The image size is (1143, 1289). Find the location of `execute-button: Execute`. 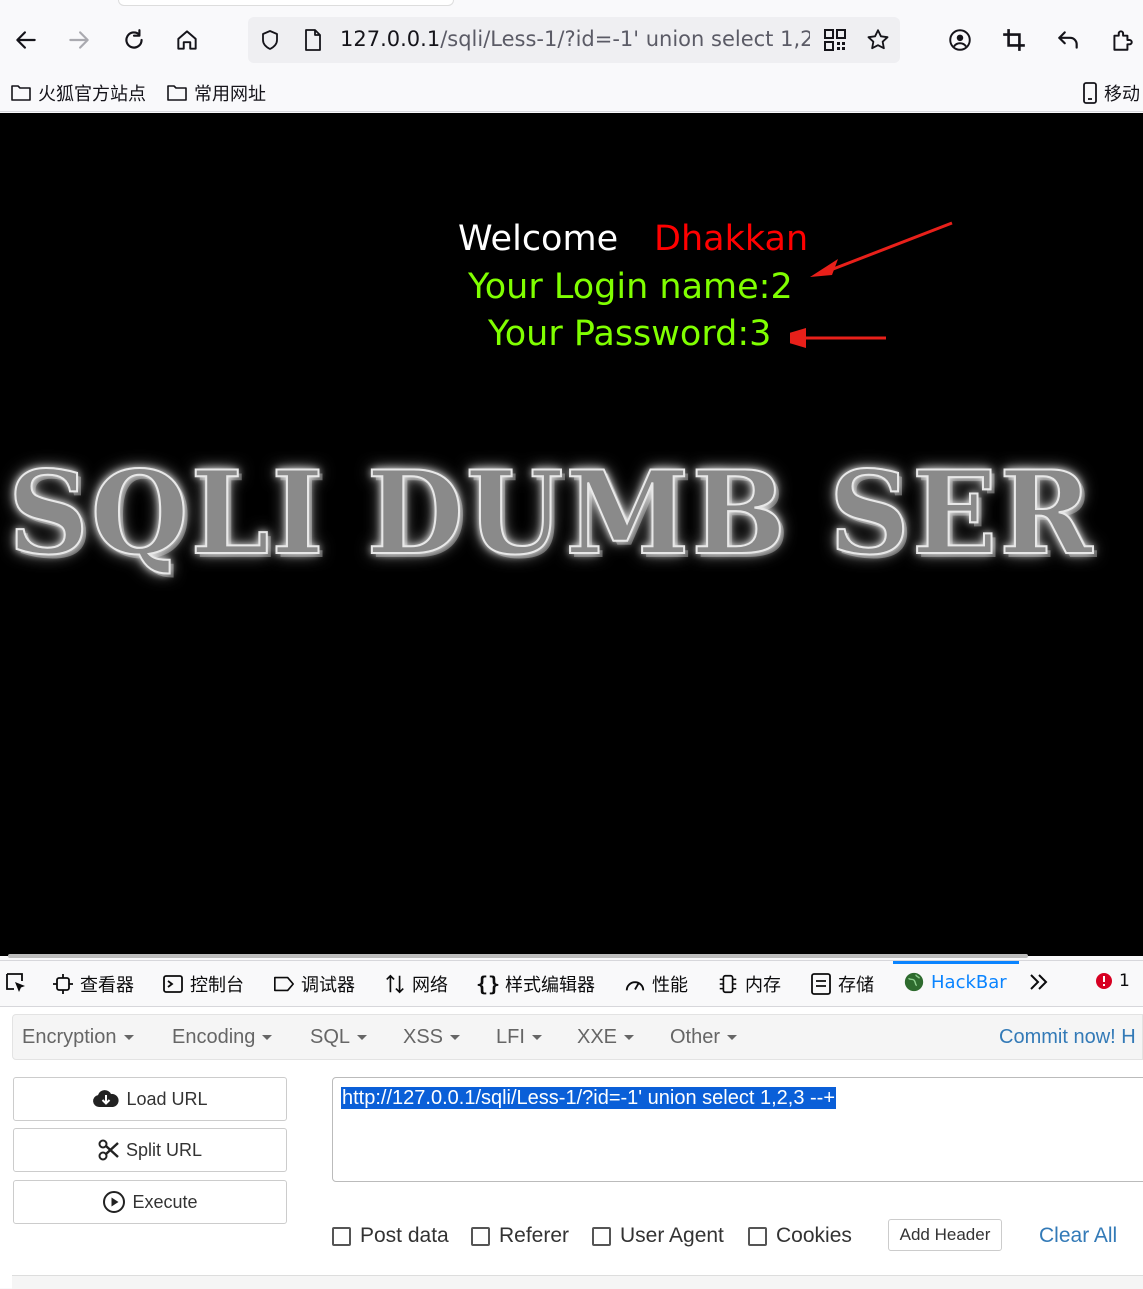

execute-button: Execute is located at coordinates (150, 1202).